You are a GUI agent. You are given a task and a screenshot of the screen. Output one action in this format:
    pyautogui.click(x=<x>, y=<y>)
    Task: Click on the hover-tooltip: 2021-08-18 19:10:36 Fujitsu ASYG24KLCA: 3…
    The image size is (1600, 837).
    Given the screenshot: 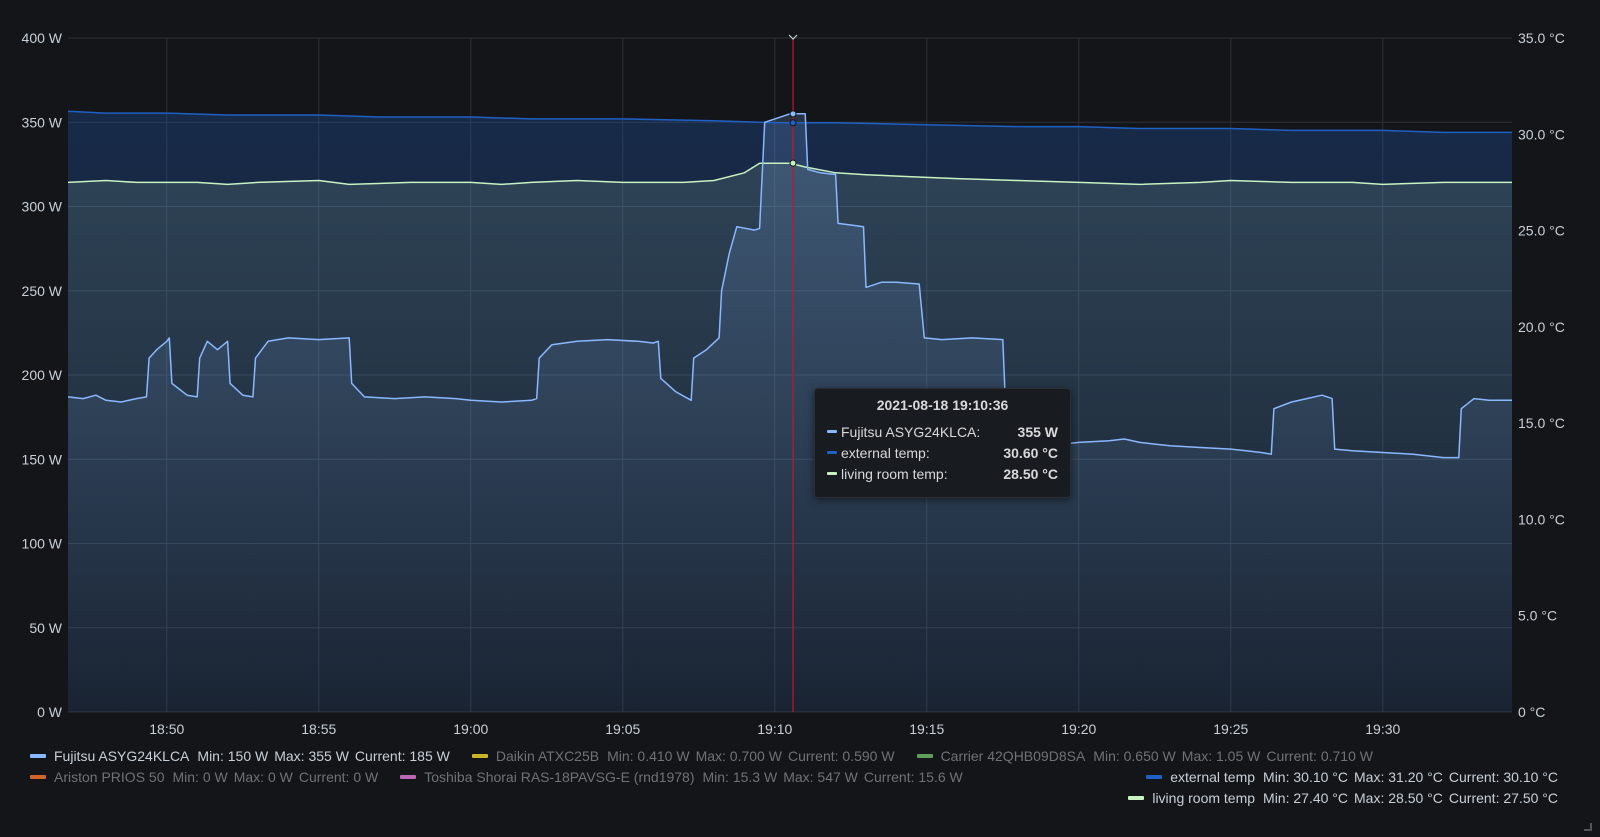 What is the action you would take?
    pyautogui.click(x=942, y=443)
    